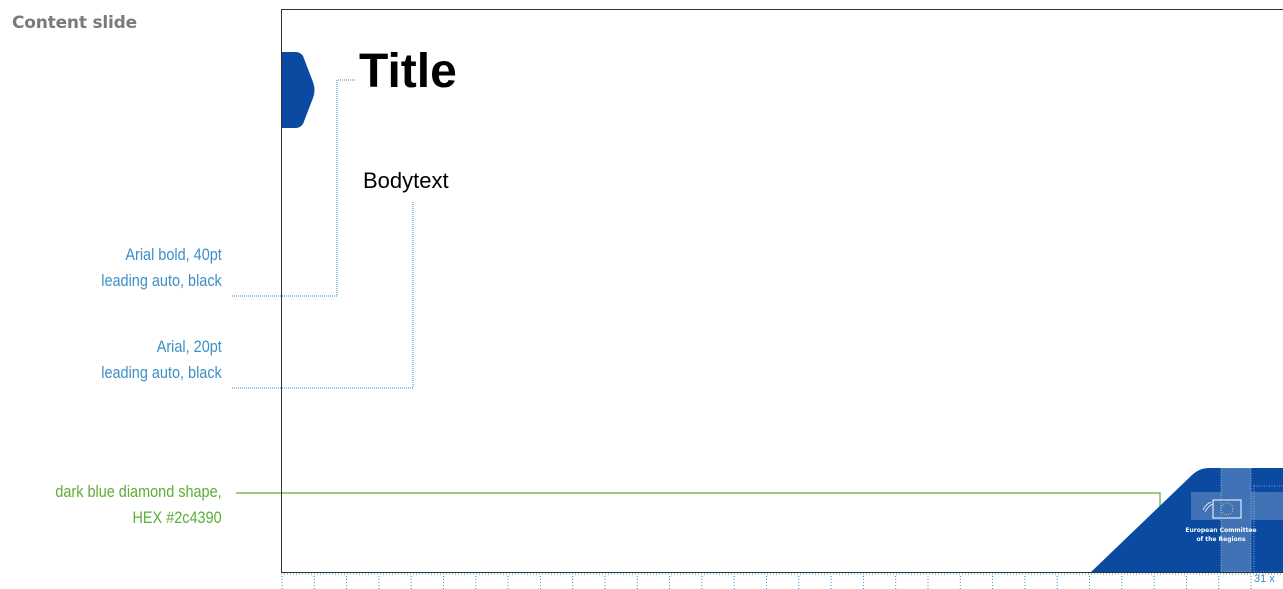  Describe the element at coordinates (408, 71) in the screenshot. I see `slide-title: Title` at that location.